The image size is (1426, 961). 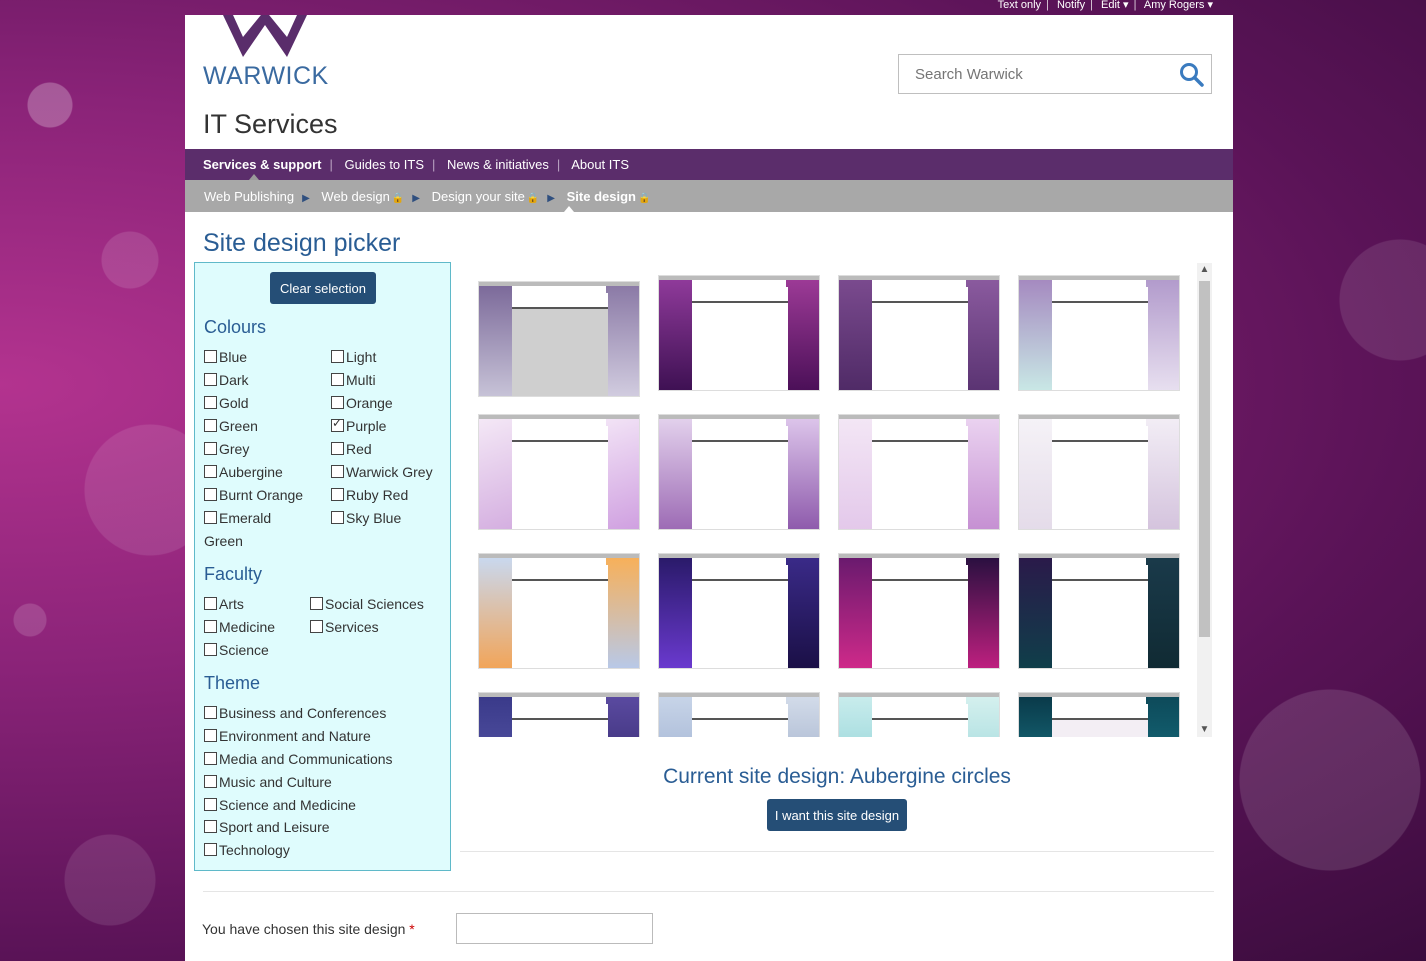 I want to click on crumb-active-marker, so click(x=569, y=209).